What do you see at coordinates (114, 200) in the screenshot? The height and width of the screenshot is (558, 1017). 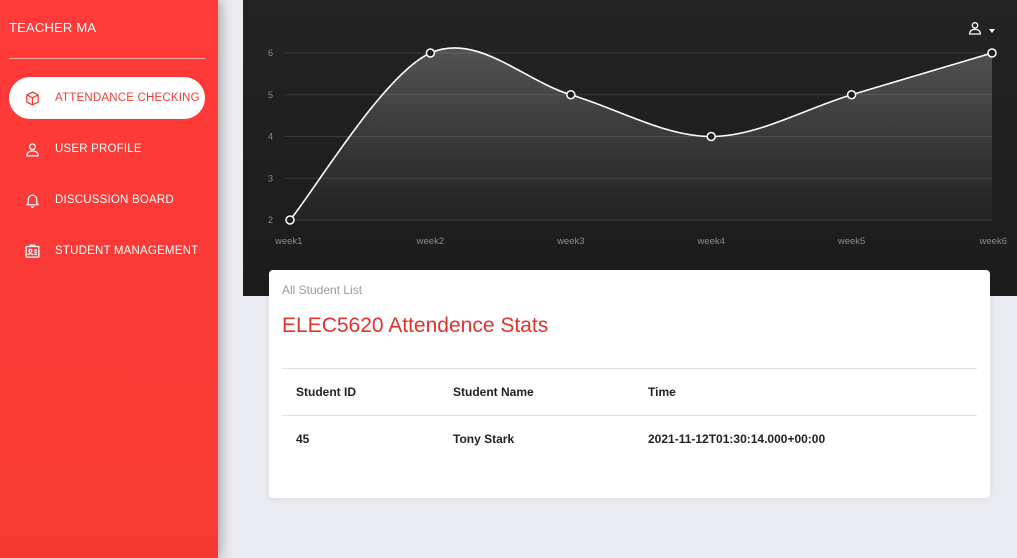 I see `sidebar-item-label: DISCUSSION BOARD` at bounding box center [114, 200].